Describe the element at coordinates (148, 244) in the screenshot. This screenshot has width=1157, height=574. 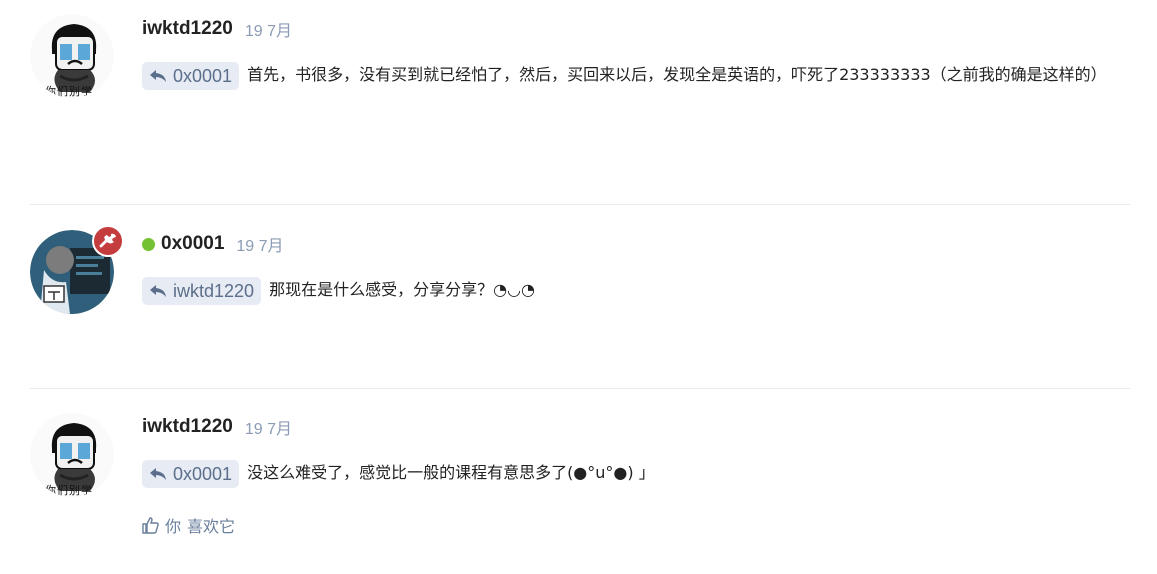
I see `online-status-dot` at that location.